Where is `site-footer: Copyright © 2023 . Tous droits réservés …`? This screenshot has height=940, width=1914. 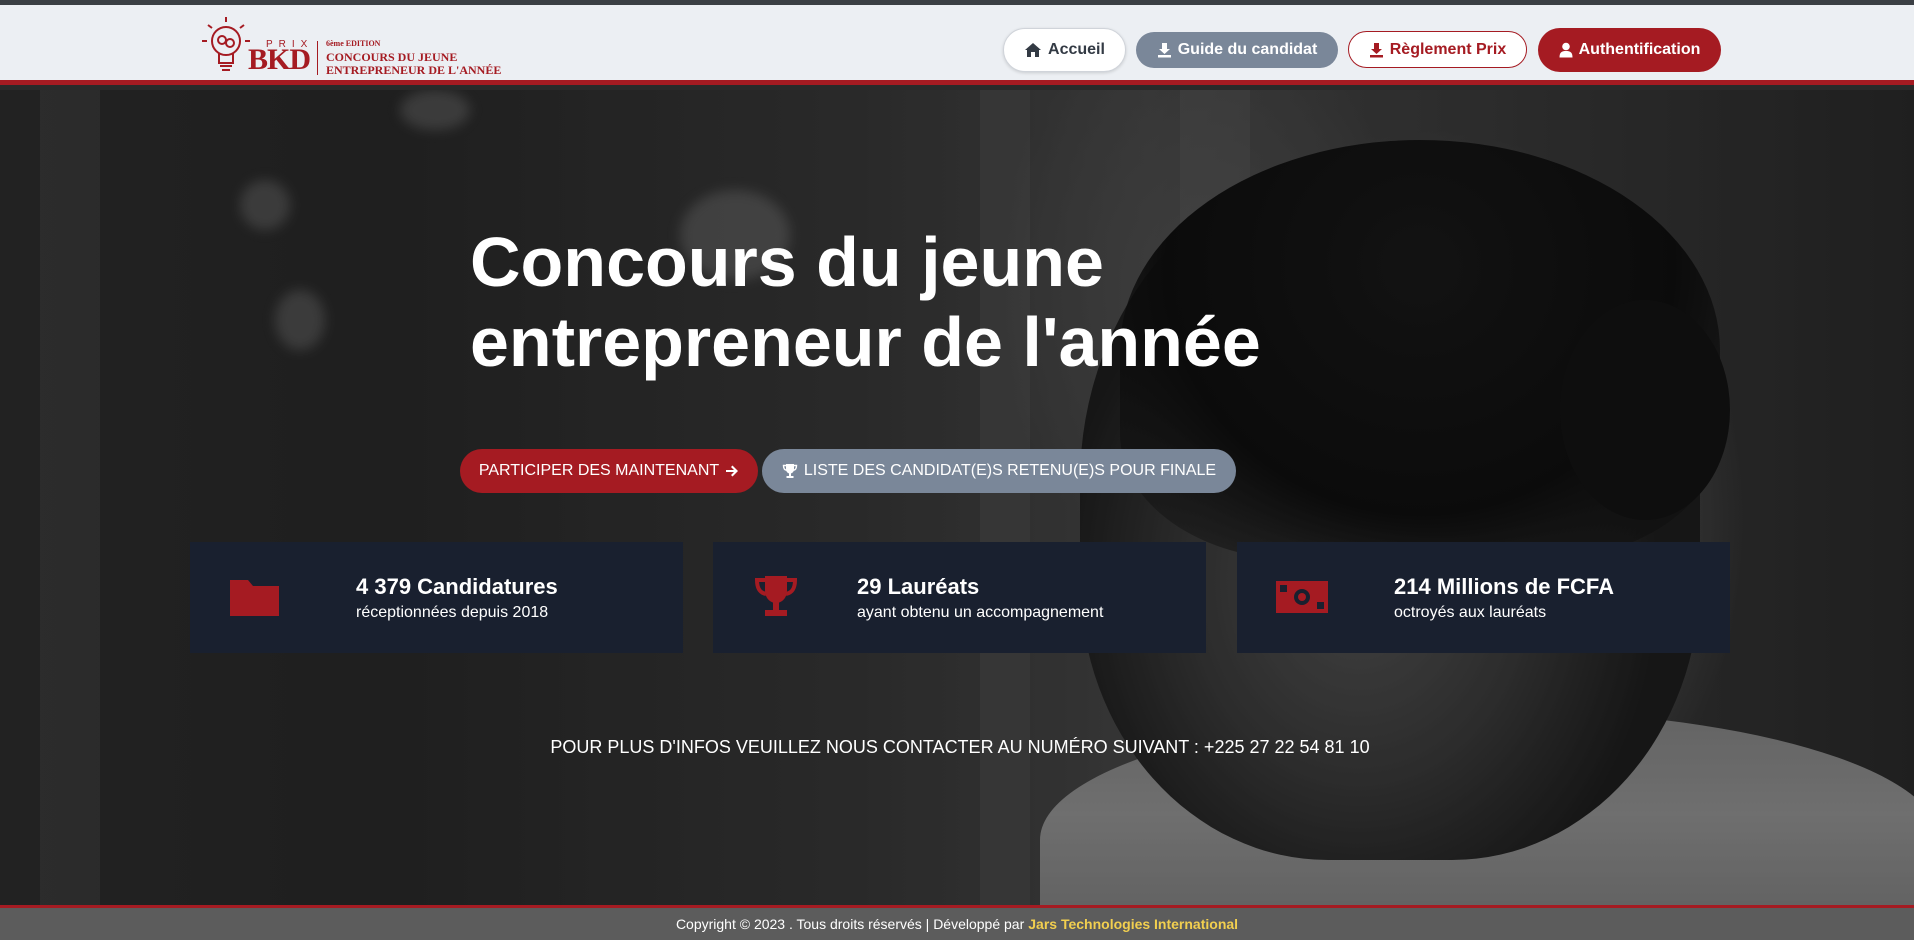
site-footer: Copyright © 2023 . Tous droits réservés … is located at coordinates (957, 922).